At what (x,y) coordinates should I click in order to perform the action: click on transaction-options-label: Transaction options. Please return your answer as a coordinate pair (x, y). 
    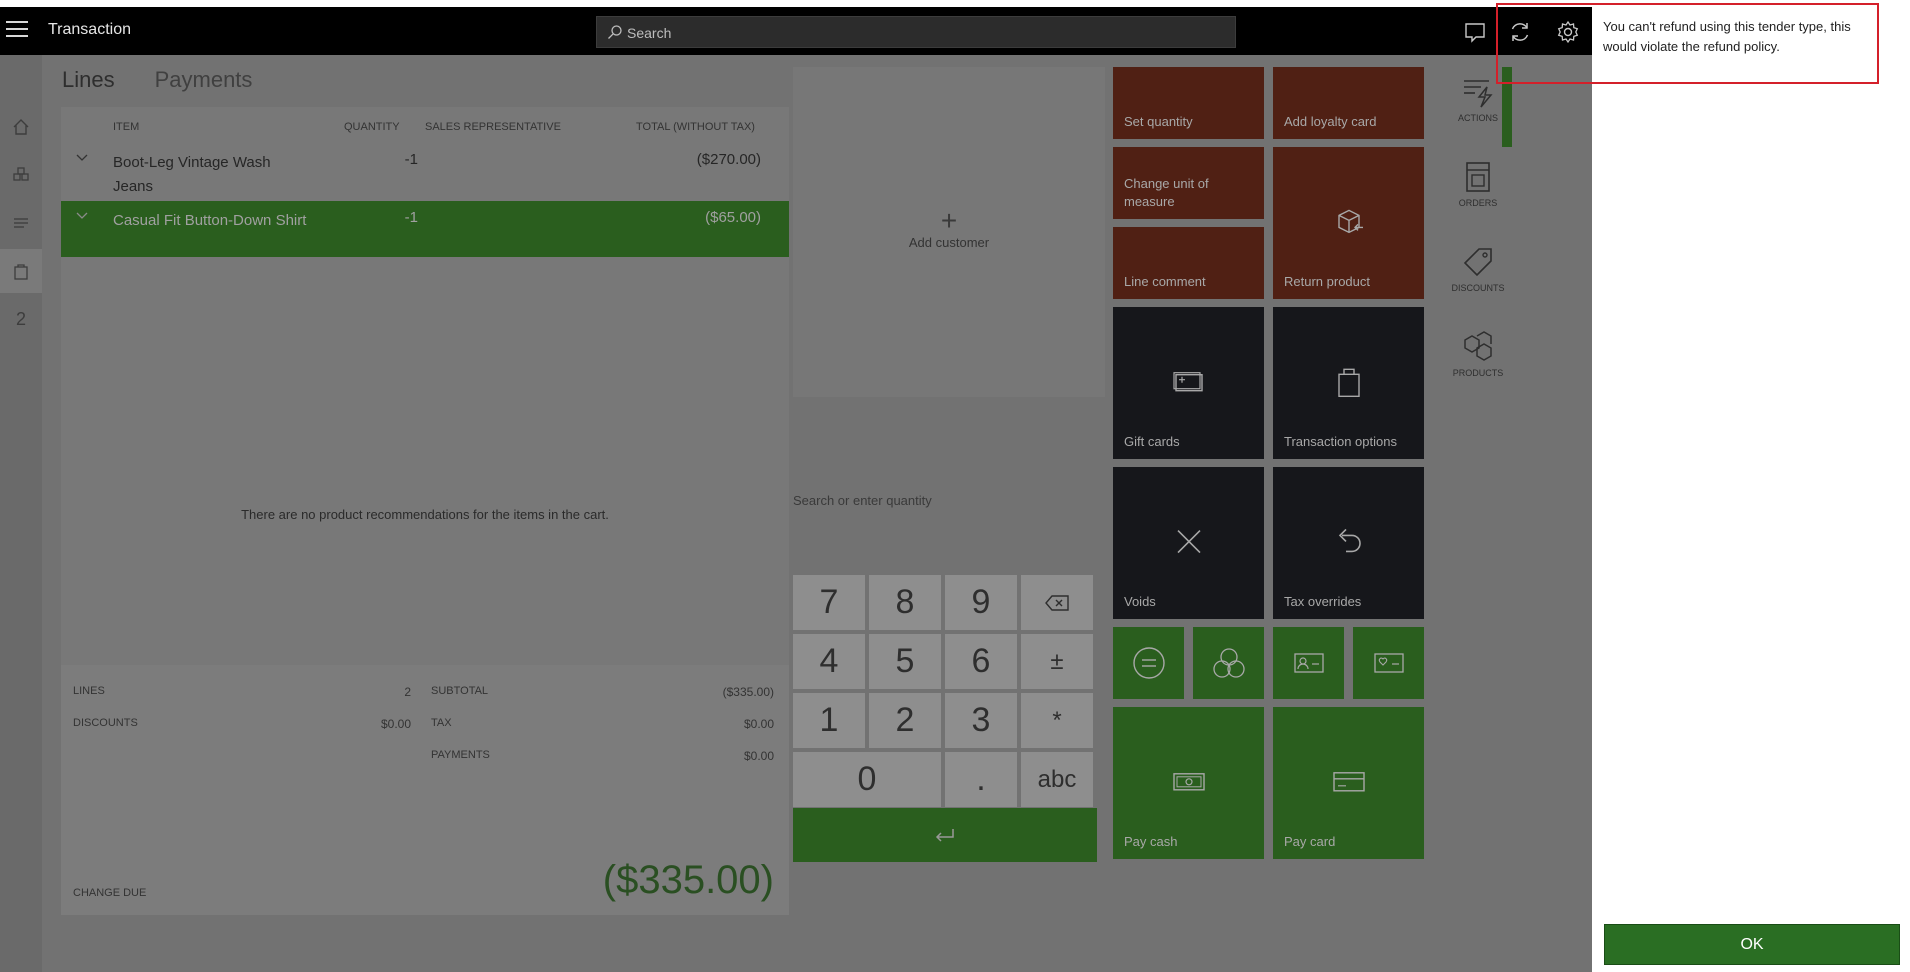
    Looking at the image, I should click on (1340, 441).